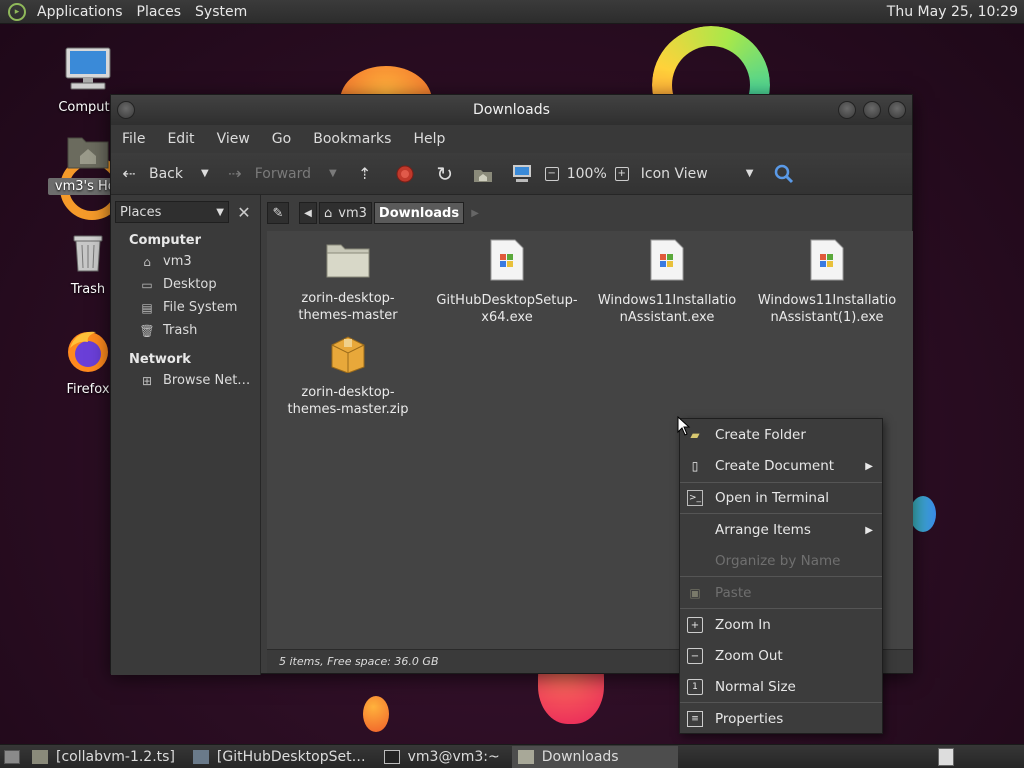 The width and height of the screenshot is (1024, 768). I want to click on file-item-archive: zorin-desktop- themes-master.zip, so click(348, 375).